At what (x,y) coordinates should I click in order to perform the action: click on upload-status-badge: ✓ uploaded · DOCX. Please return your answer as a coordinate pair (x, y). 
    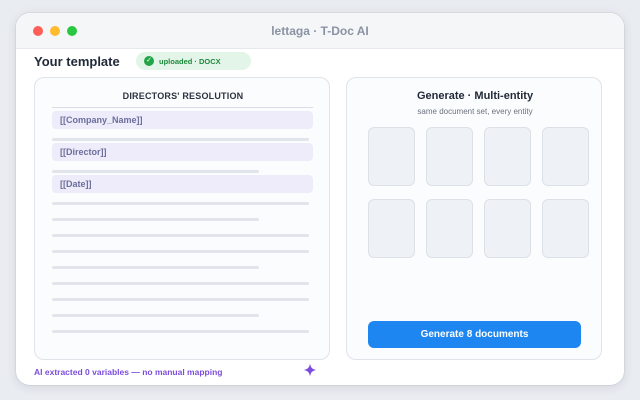
    Looking at the image, I should click on (193, 61).